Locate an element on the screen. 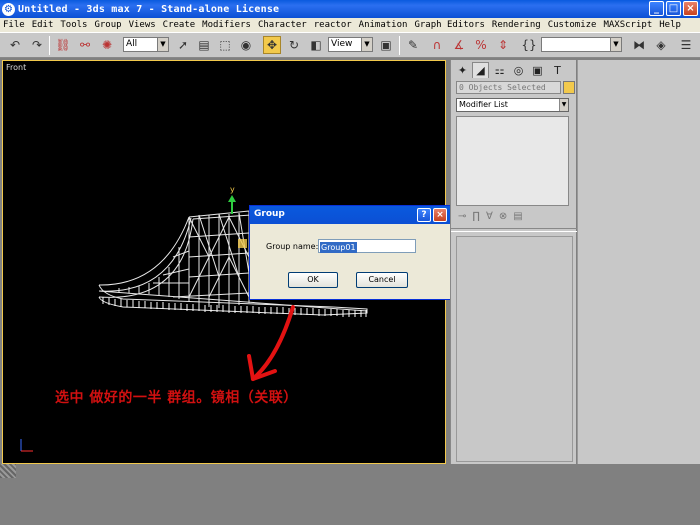 The width and height of the screenshot is (700, 525). select-and-link-icon: ⛓ is located at coordinates (63, 45).